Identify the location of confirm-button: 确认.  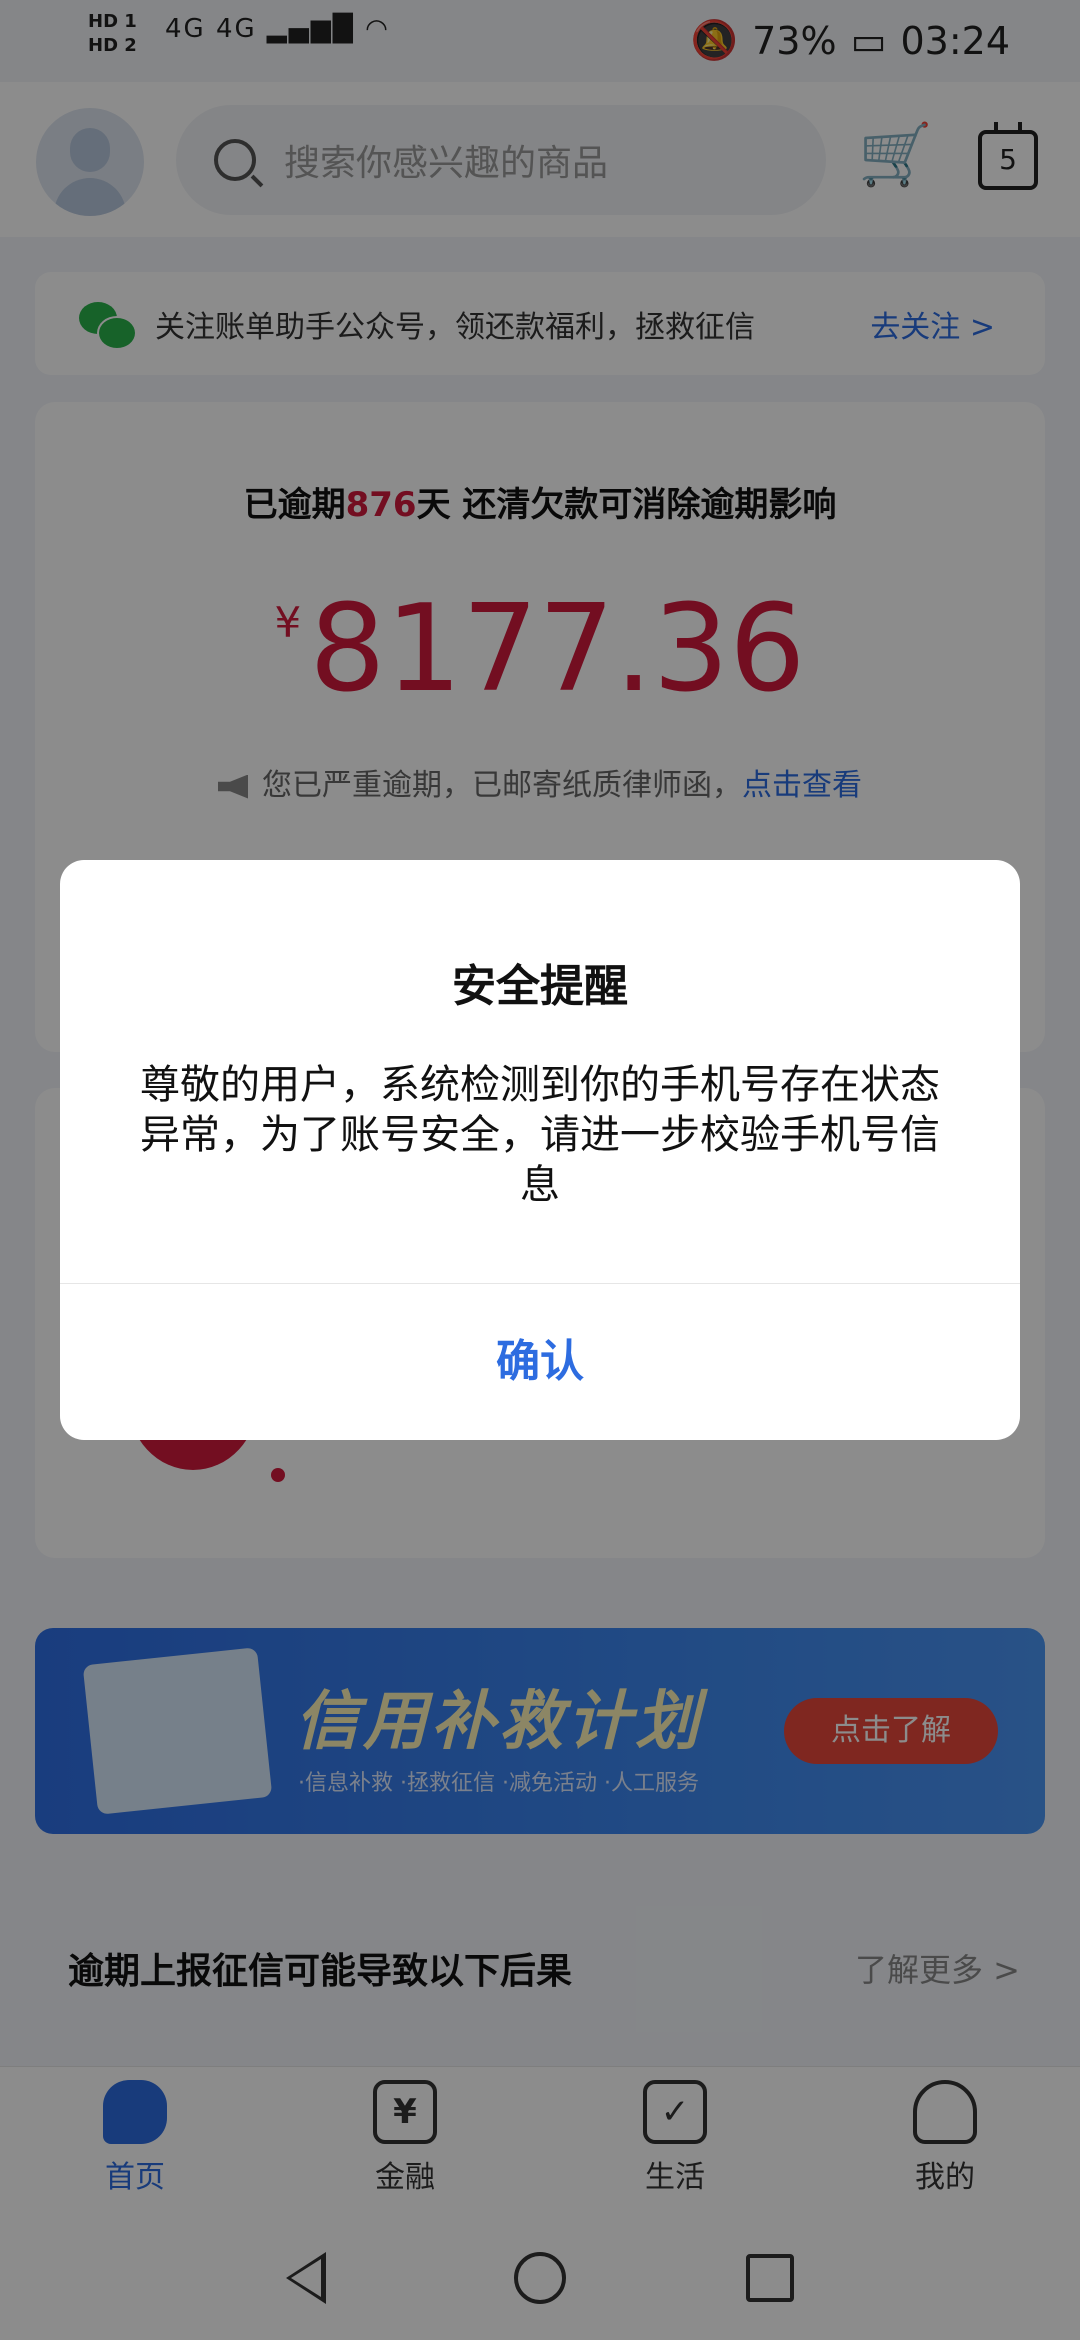
(540, 1362).